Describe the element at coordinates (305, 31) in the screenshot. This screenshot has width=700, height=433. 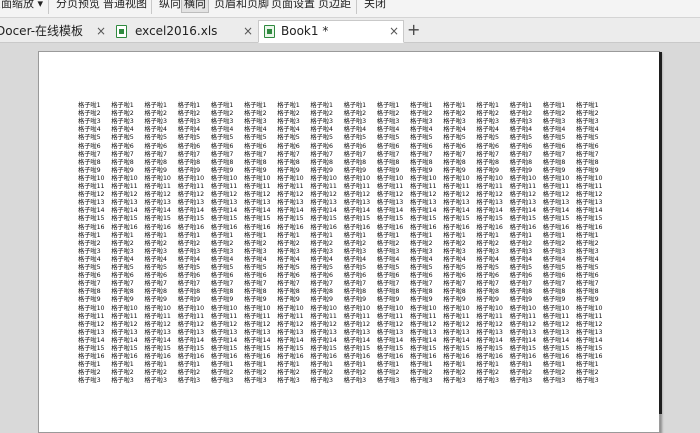
I see `tab-label: Book1 *` at that location.